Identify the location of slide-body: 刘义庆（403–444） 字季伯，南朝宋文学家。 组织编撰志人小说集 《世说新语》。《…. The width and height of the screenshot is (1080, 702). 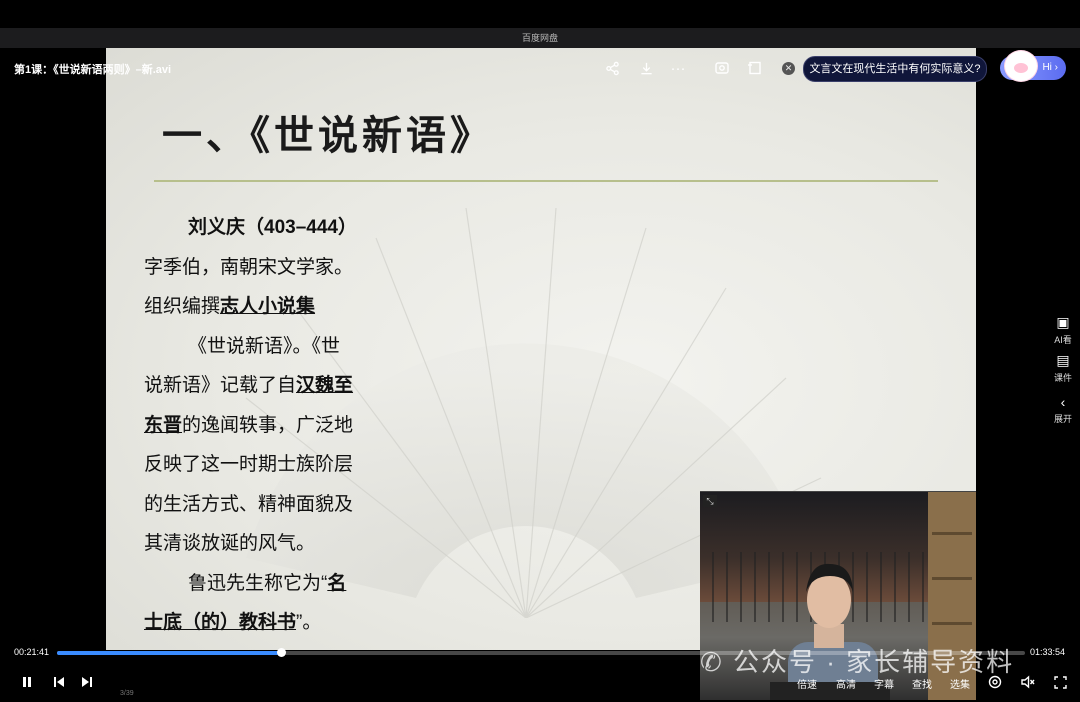
(264, 425).